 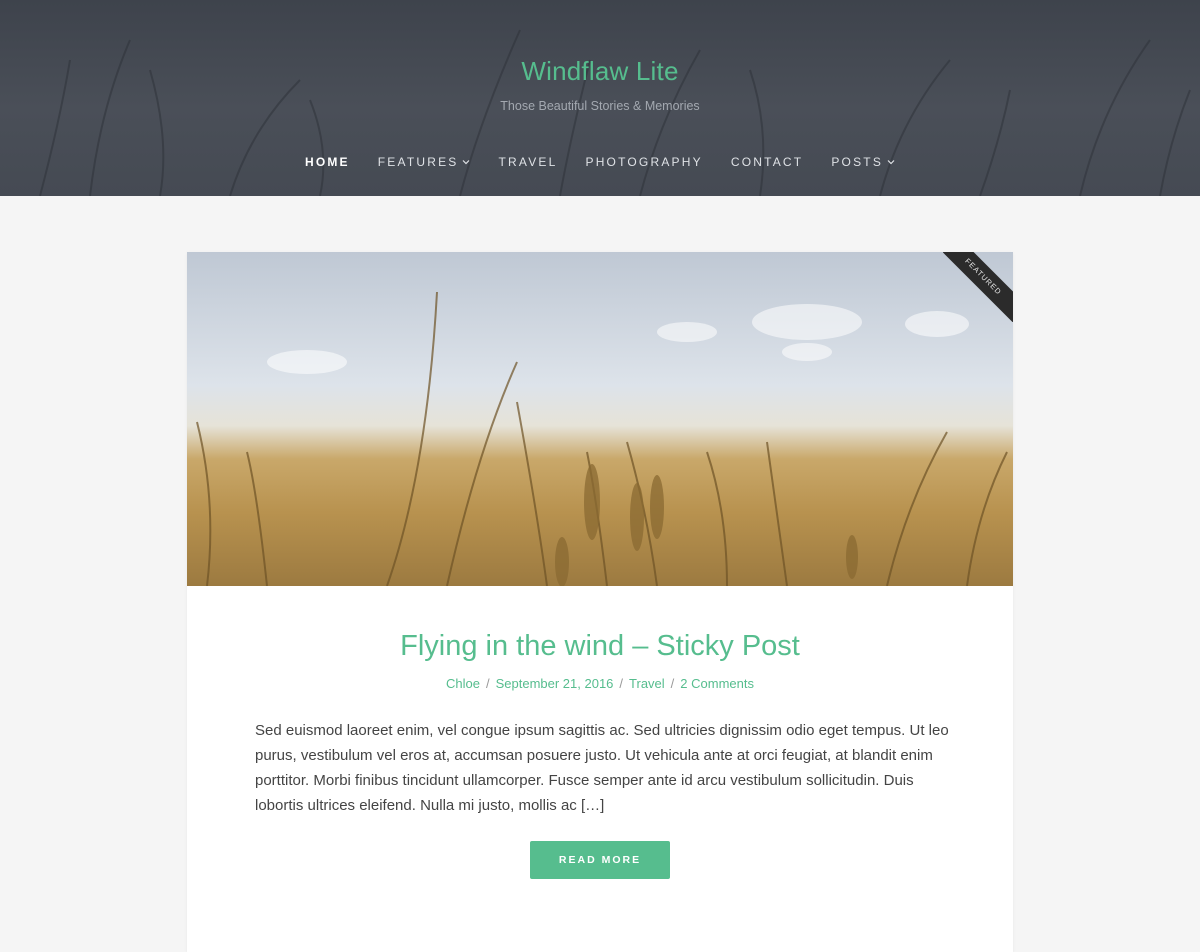 I want to click on nav-item-label: TRAVEL, so click(x=528, y=162).